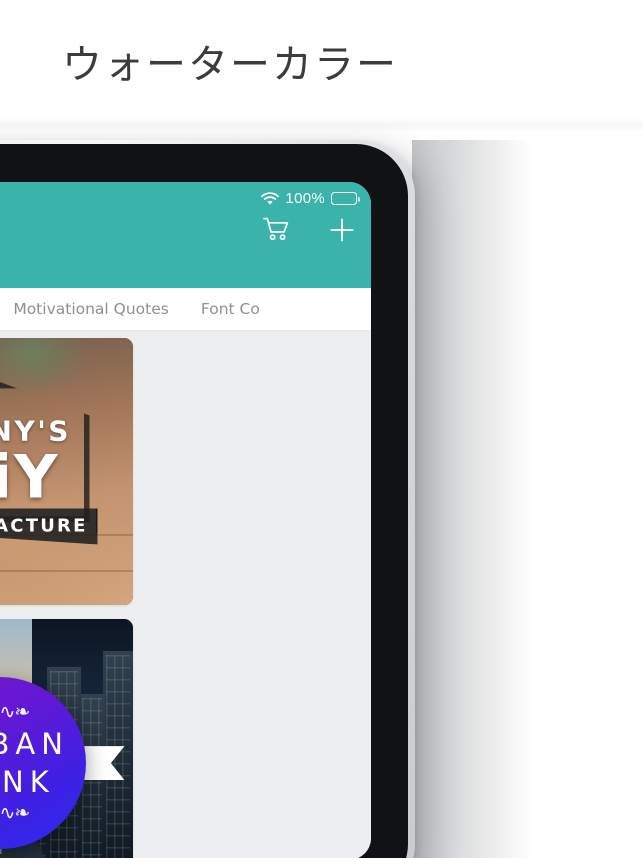  Describe the element at coordinates (230, 65) in the screenshot. I see `page-title: ウォーターカラー` at that location.